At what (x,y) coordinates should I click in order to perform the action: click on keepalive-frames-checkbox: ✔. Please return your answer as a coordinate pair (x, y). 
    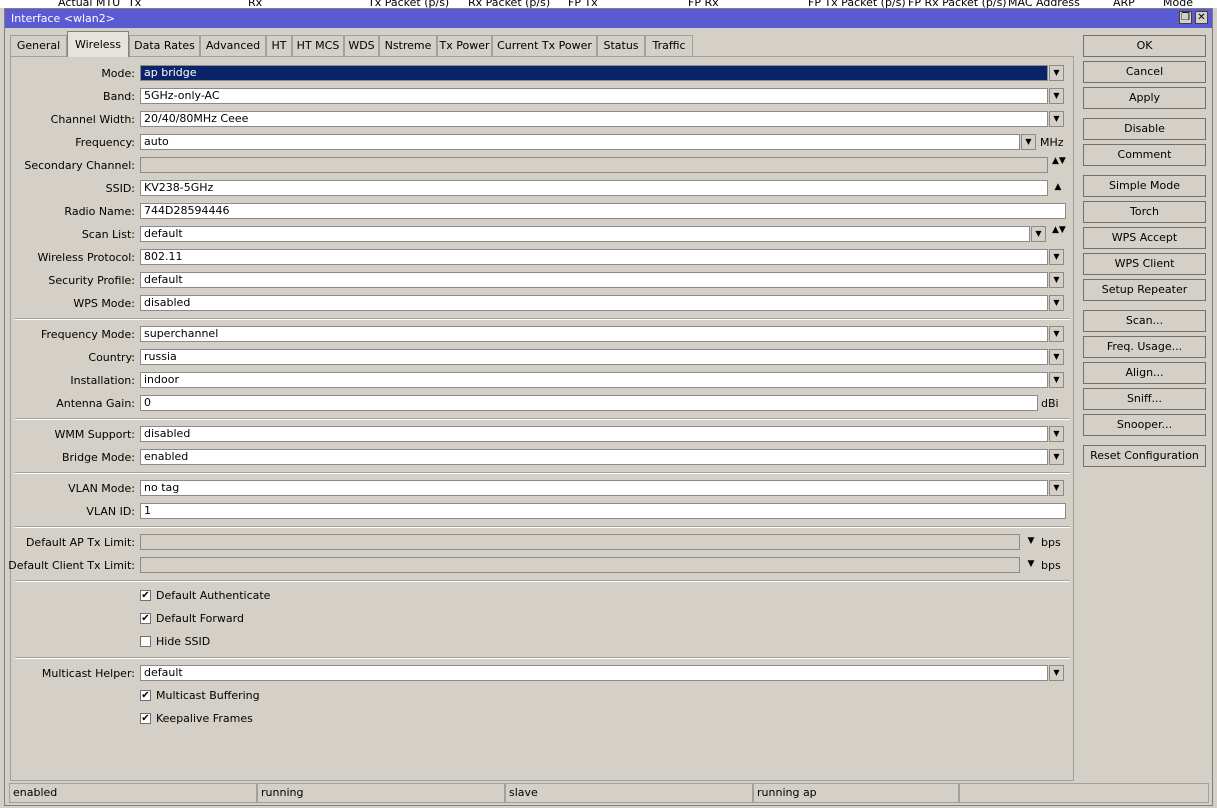
    Looking at the image, I should click on (145, 718).